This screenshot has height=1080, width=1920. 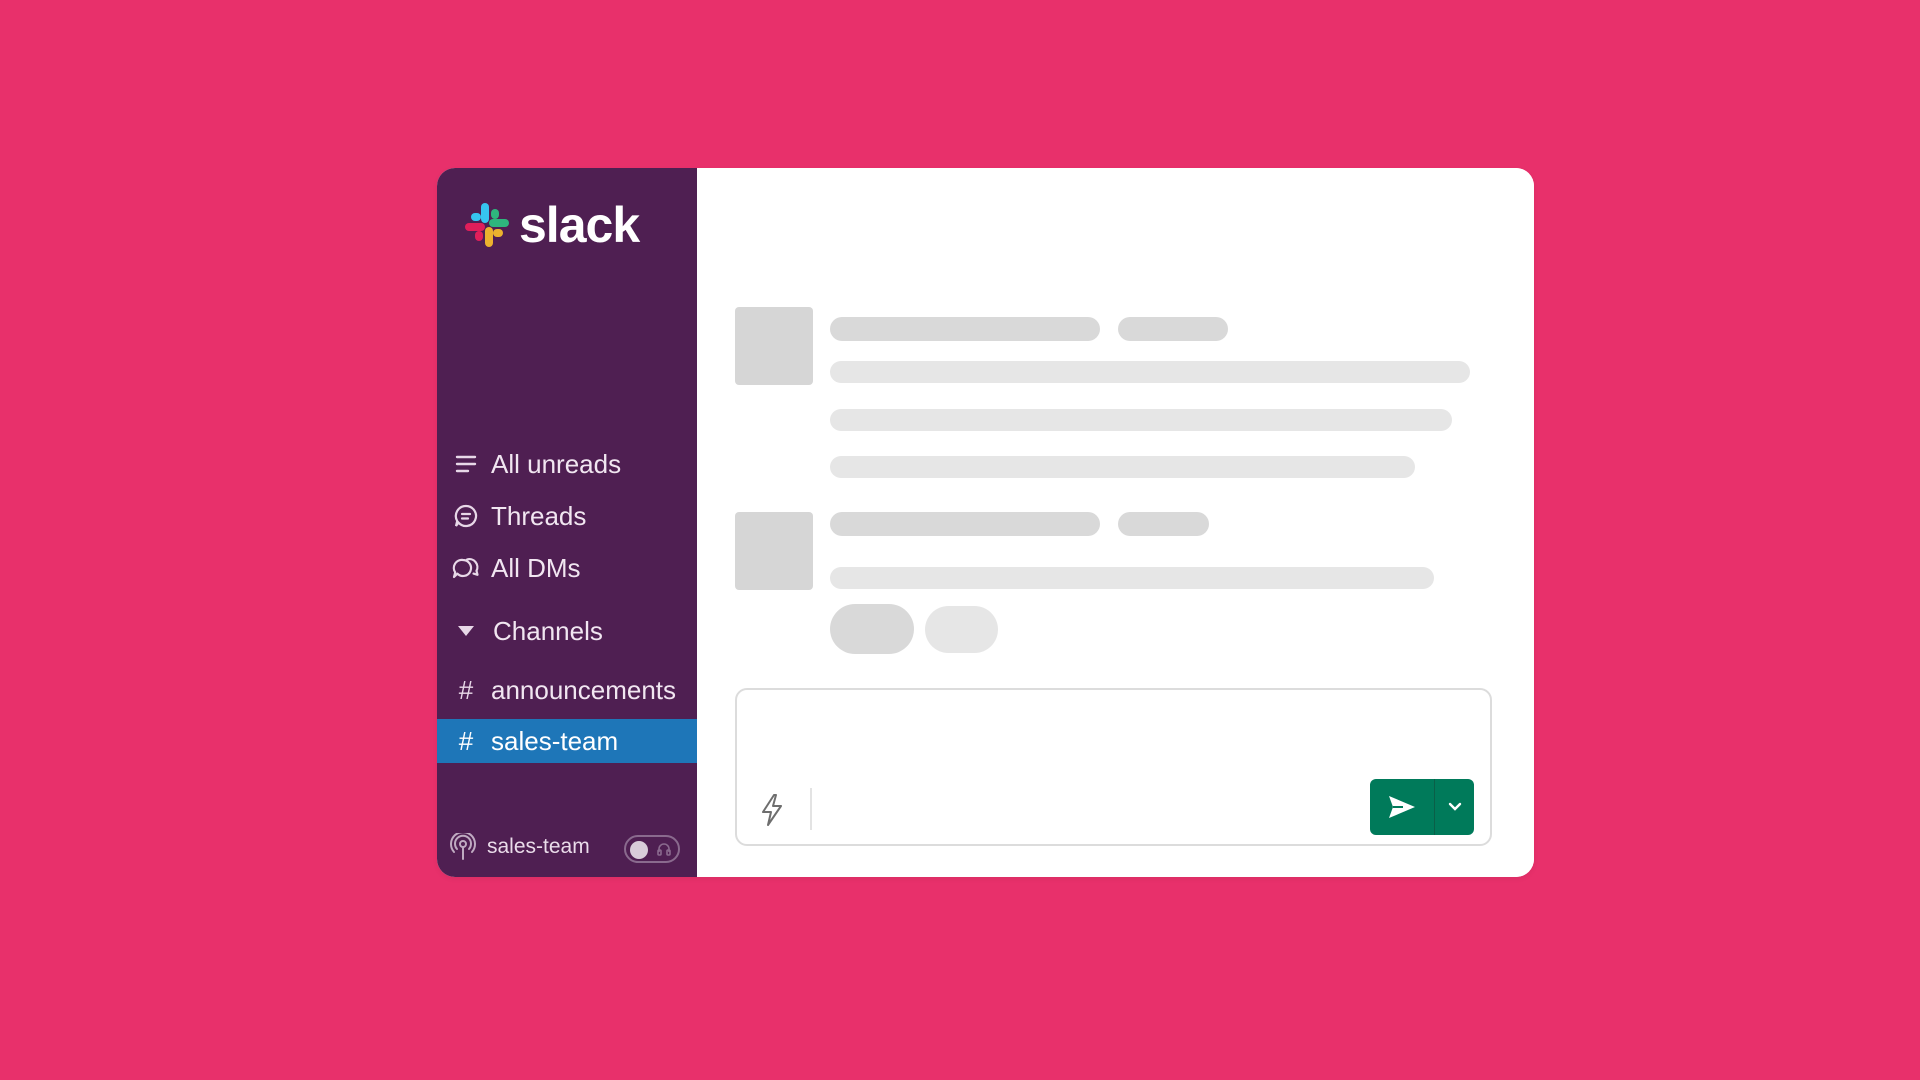 I want to click on send-options-button, so click(x=1454, y=807).